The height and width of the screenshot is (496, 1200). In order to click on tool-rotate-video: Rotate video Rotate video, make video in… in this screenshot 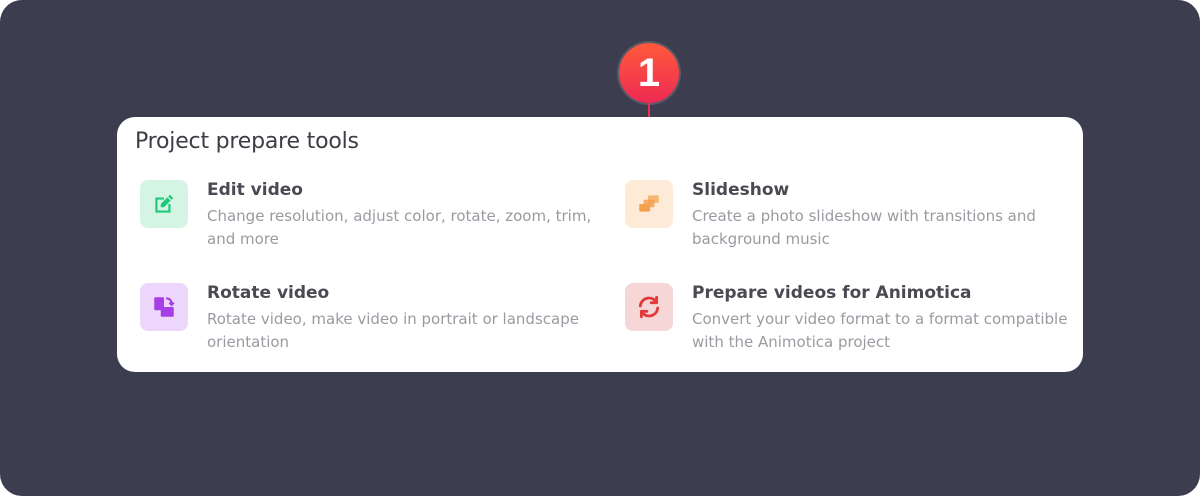, I will do `click(365, 323)`.